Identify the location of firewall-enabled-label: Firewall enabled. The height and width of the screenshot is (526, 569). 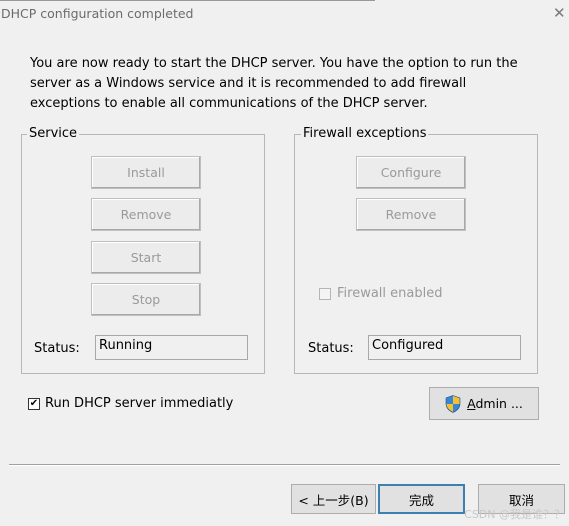
(390, 293).